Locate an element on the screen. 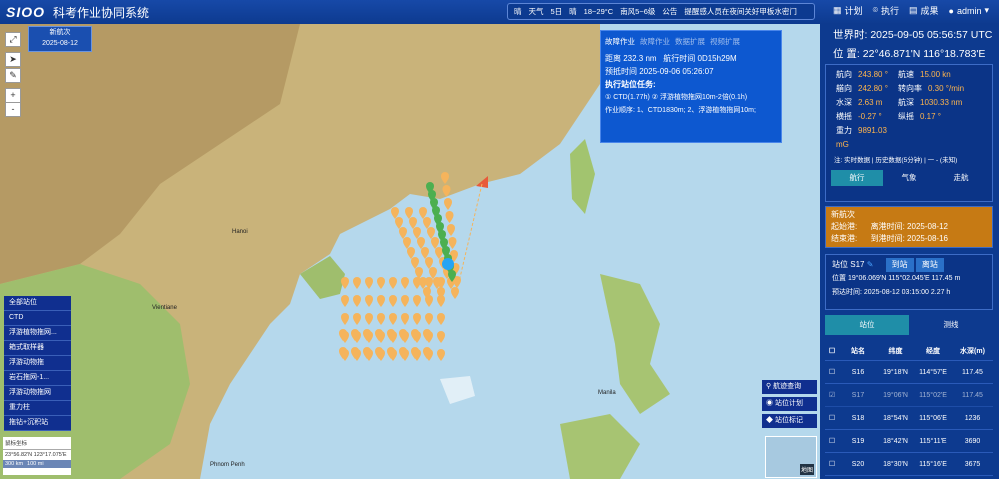  tab-data-extension: 数据扩展 is located at coordinates (690, 41).